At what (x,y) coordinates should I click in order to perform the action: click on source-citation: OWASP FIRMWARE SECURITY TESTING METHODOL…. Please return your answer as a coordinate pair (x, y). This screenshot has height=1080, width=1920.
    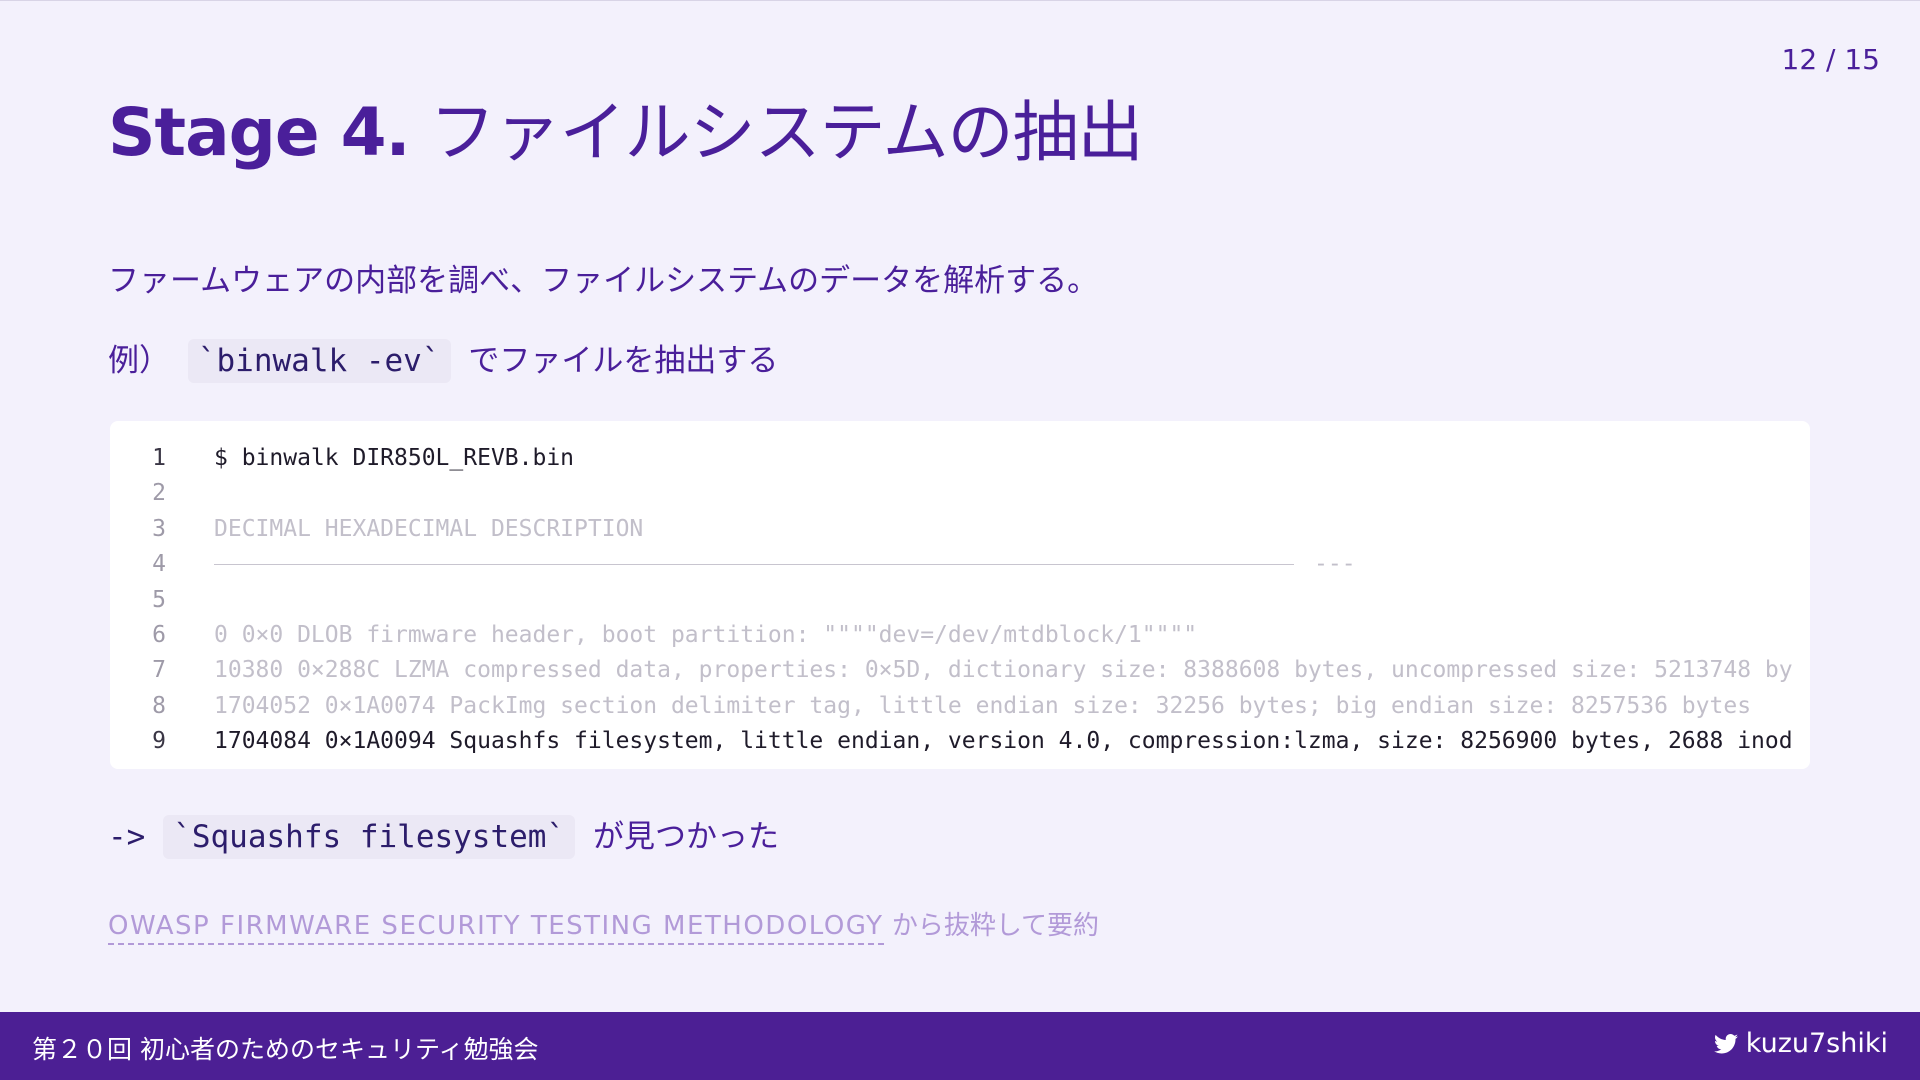
    Looking at the image, I should click on (604, 925).